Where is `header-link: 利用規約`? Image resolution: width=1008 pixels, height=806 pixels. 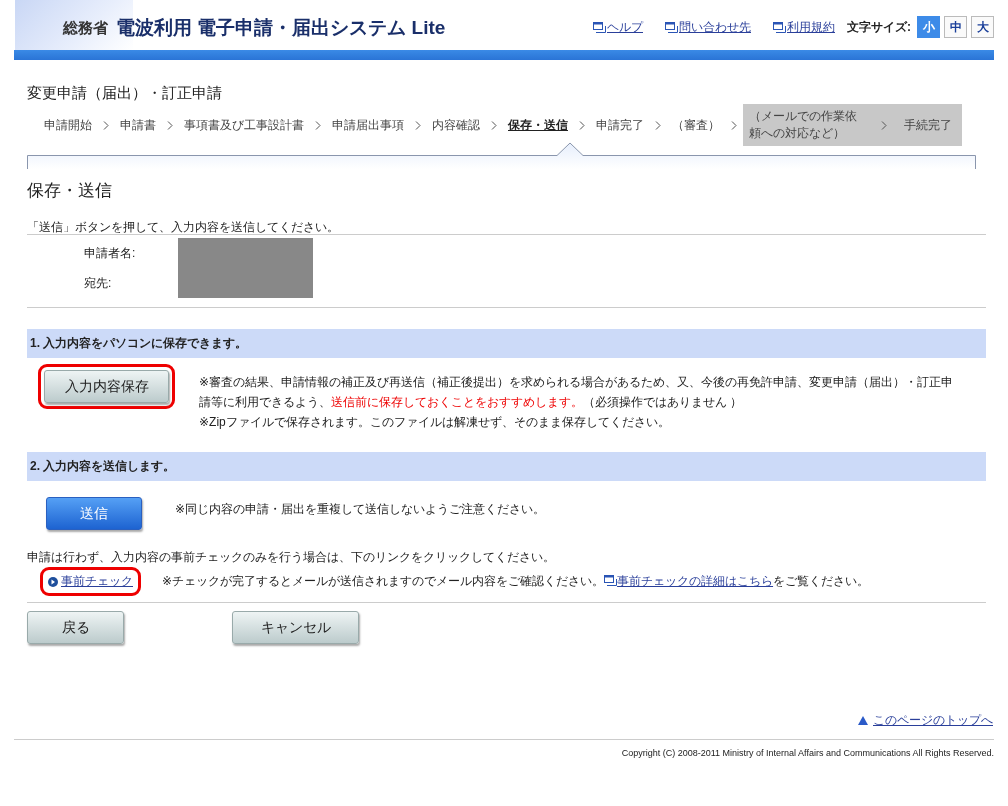
header-link: 利用規約 is located at coordinates (804, 27).